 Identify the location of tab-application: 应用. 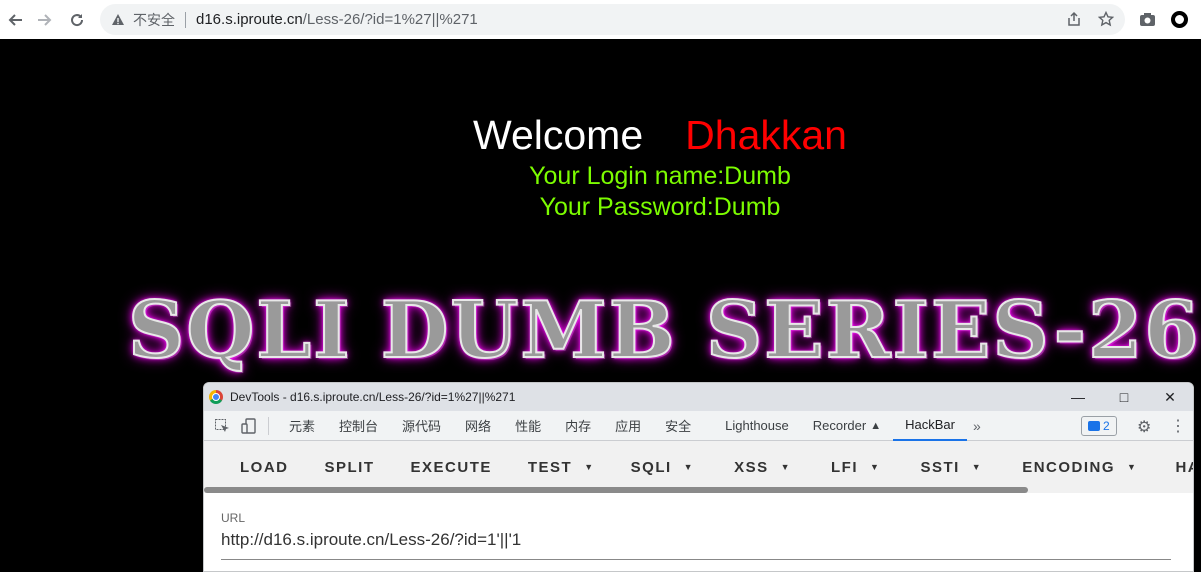
(628, 426).